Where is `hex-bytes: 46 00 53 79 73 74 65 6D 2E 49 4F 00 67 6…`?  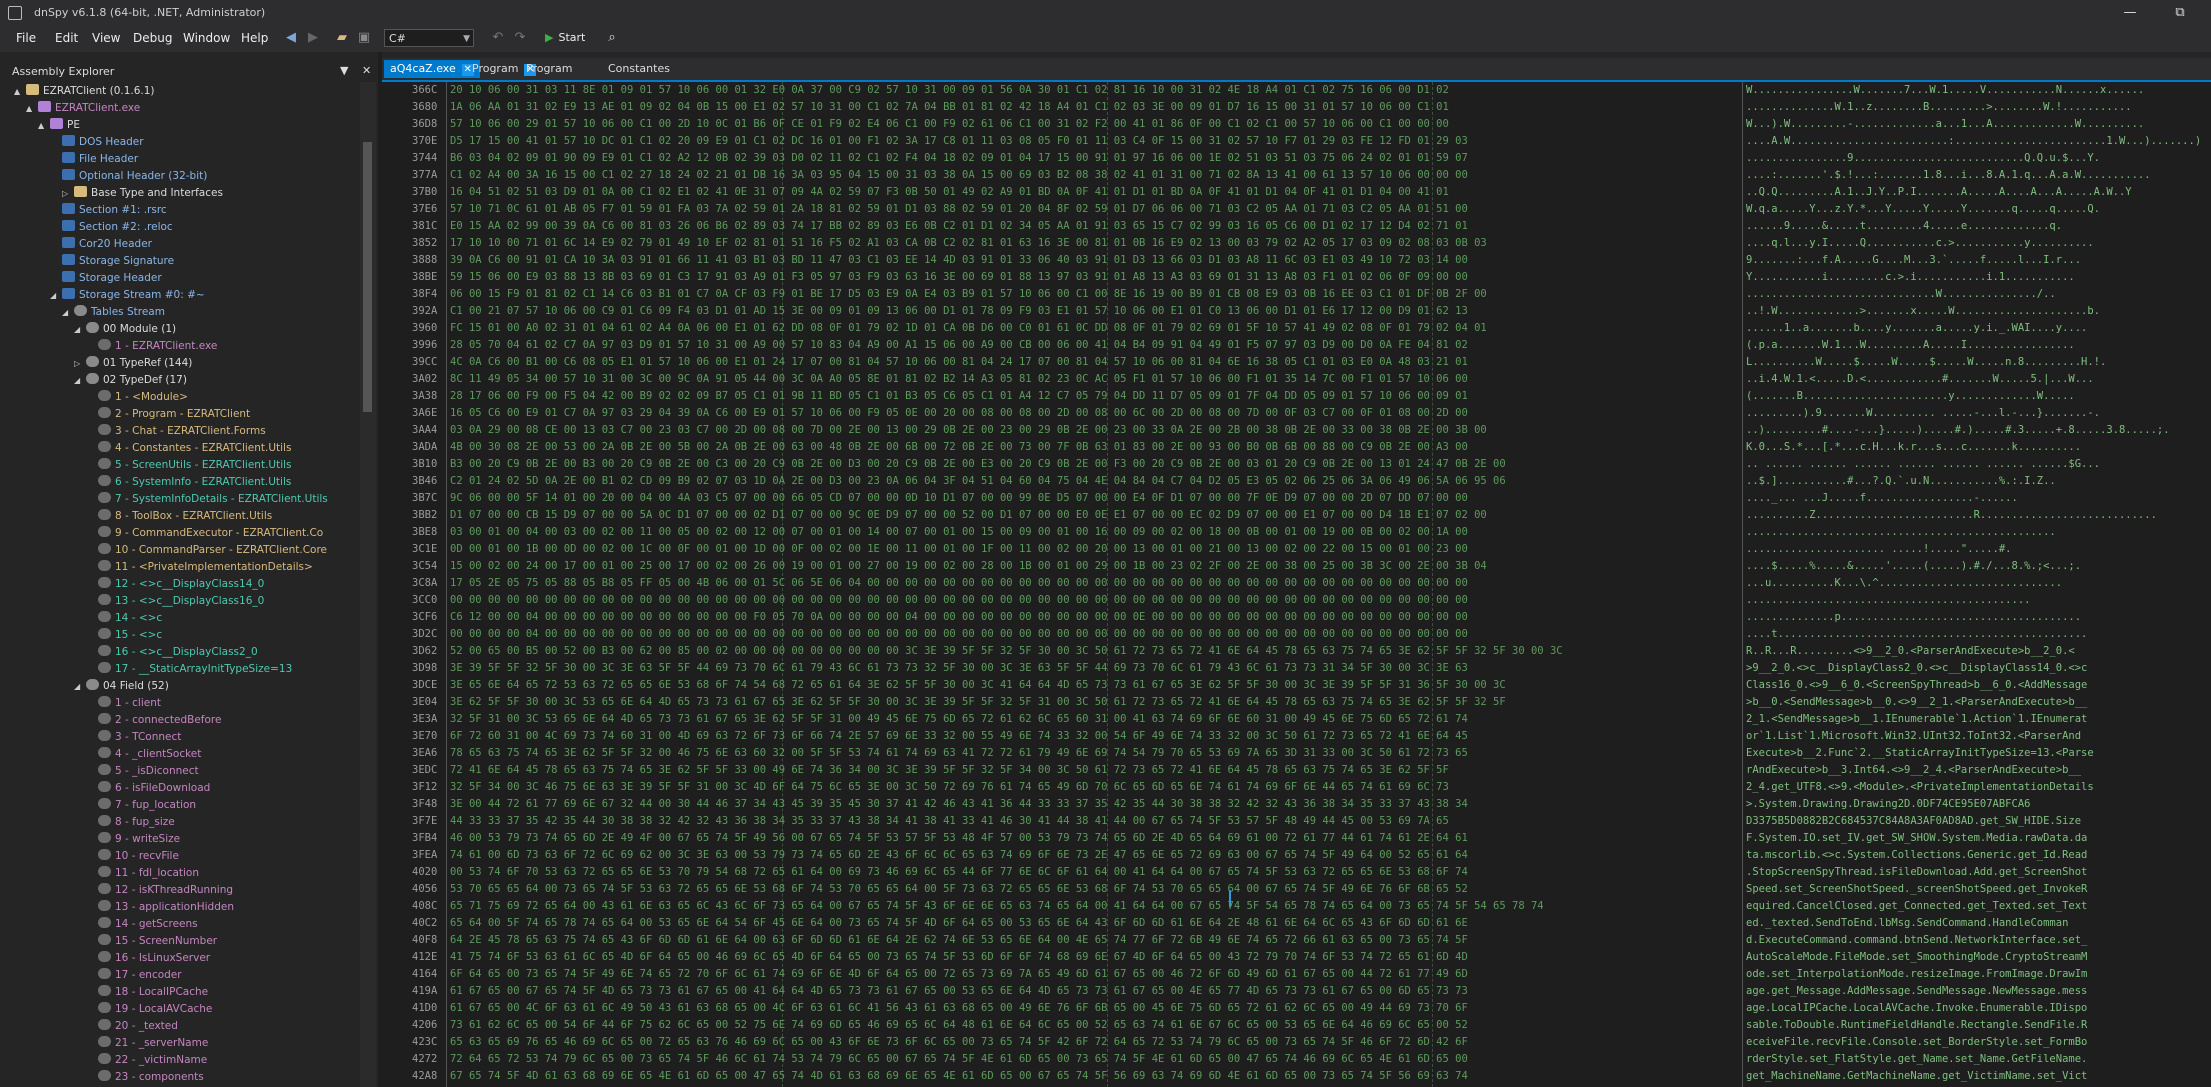 hex-bytes: 46 00 53 79 73 74 65 6D 2E 49 4F 00 67 6… is located at coordinates (959, 838).